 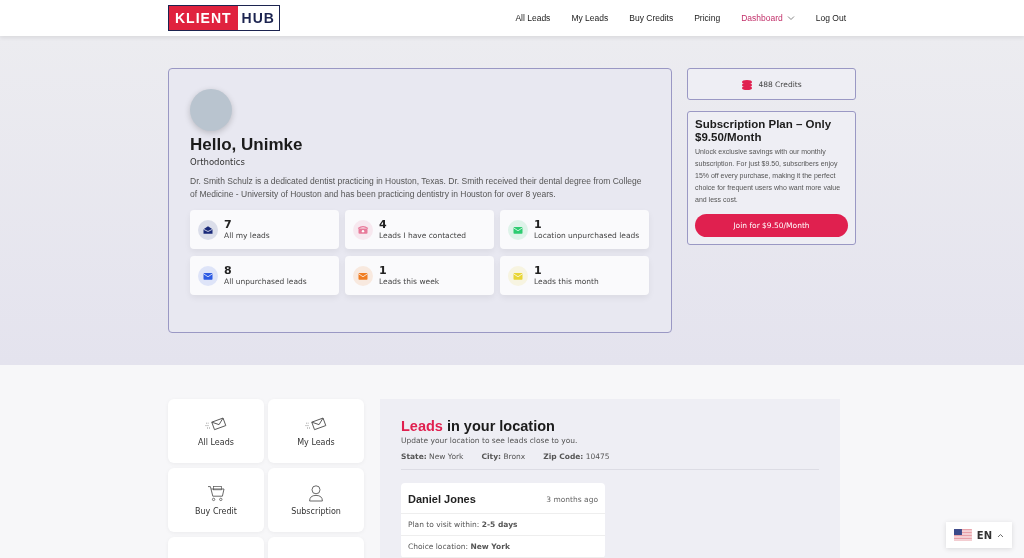 I want to click on shortcut-tile: My Leads, so click(x=316, y=431).